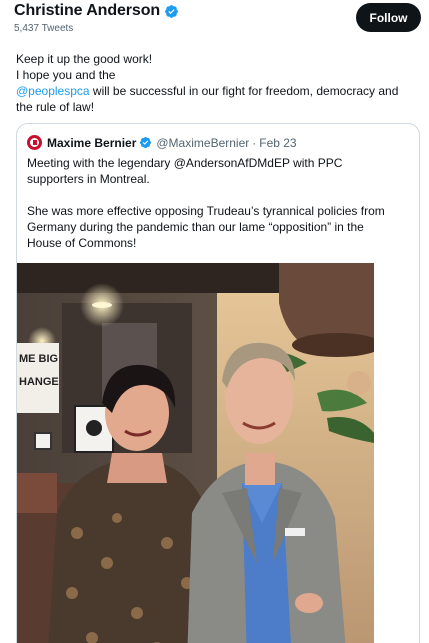 The image size is (429, 643). I want to click on tweet-line: I hope you and the, so click(66, 75).